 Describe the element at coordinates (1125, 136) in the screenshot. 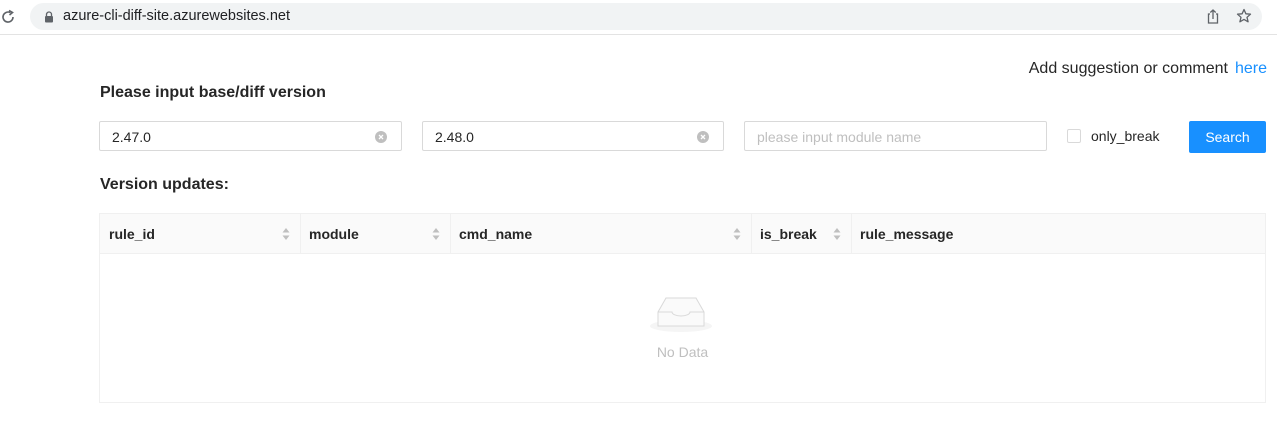

I see `only-break-label: only_break` at that location.